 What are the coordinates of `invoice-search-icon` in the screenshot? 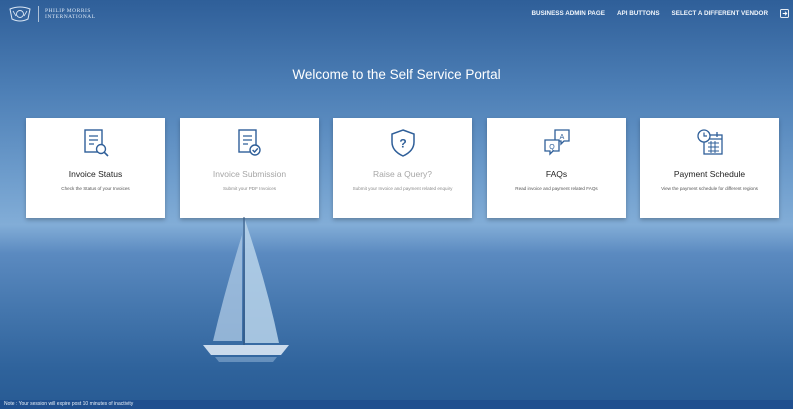 It's located at (96, 143).